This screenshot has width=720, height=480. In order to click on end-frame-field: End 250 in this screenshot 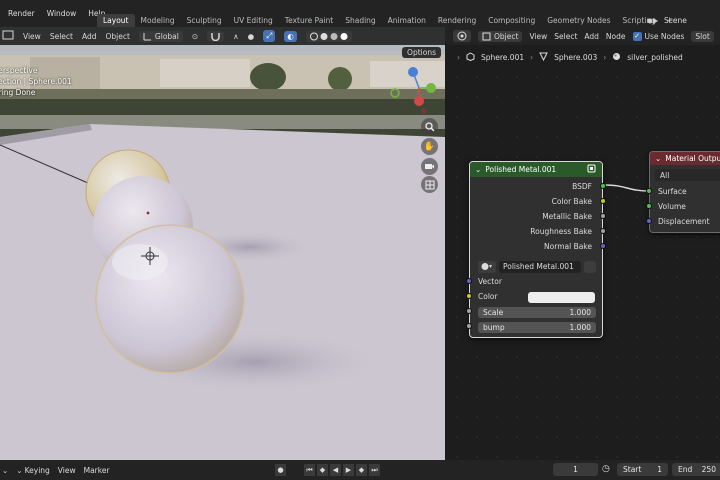, I will do `click(696, 469)`.